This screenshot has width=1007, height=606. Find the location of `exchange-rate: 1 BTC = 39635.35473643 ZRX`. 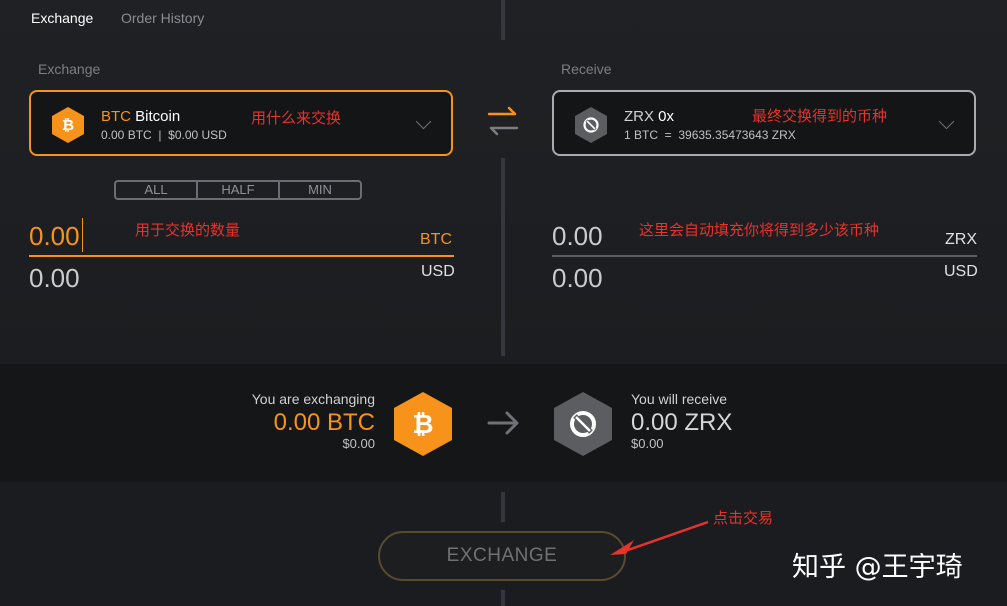

exchange-rate: 1 BTC = 39635.35473643 ZRX is located at coordinates (710, 135).